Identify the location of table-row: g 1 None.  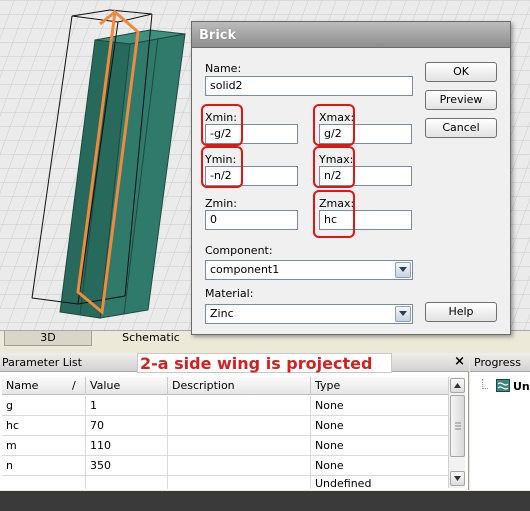
(225, 406).